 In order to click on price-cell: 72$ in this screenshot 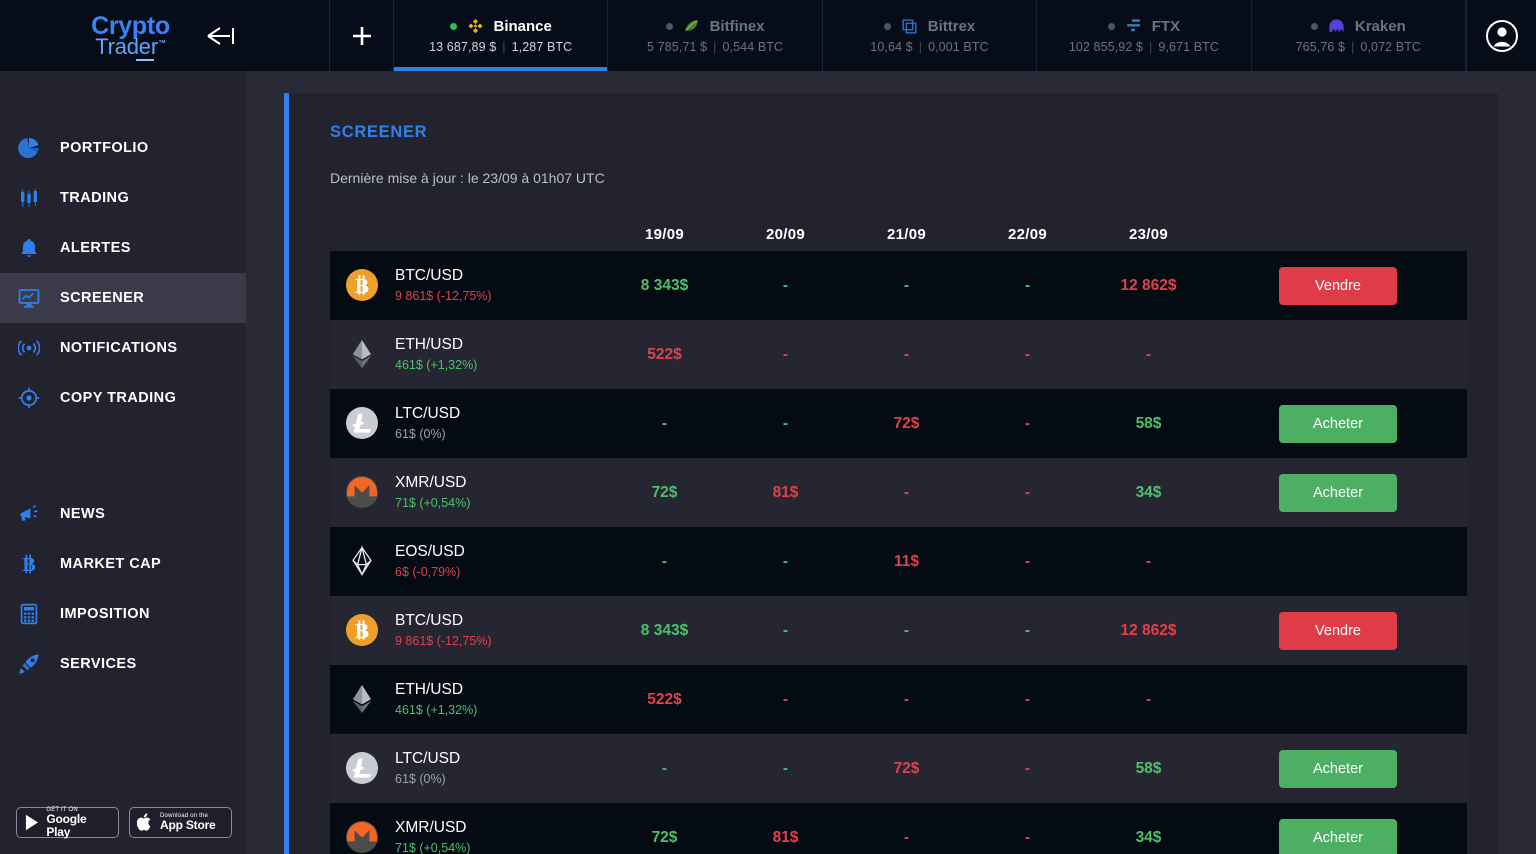, I will do `click(664, 492)`.